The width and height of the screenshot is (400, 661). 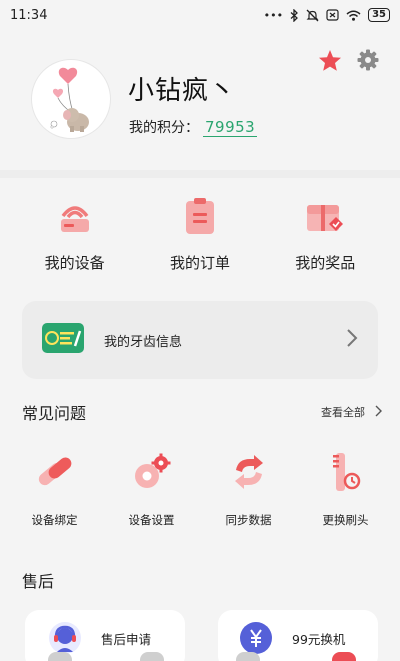 I want to click on elephant-balloon-avatar, so click(x=69, y=99).